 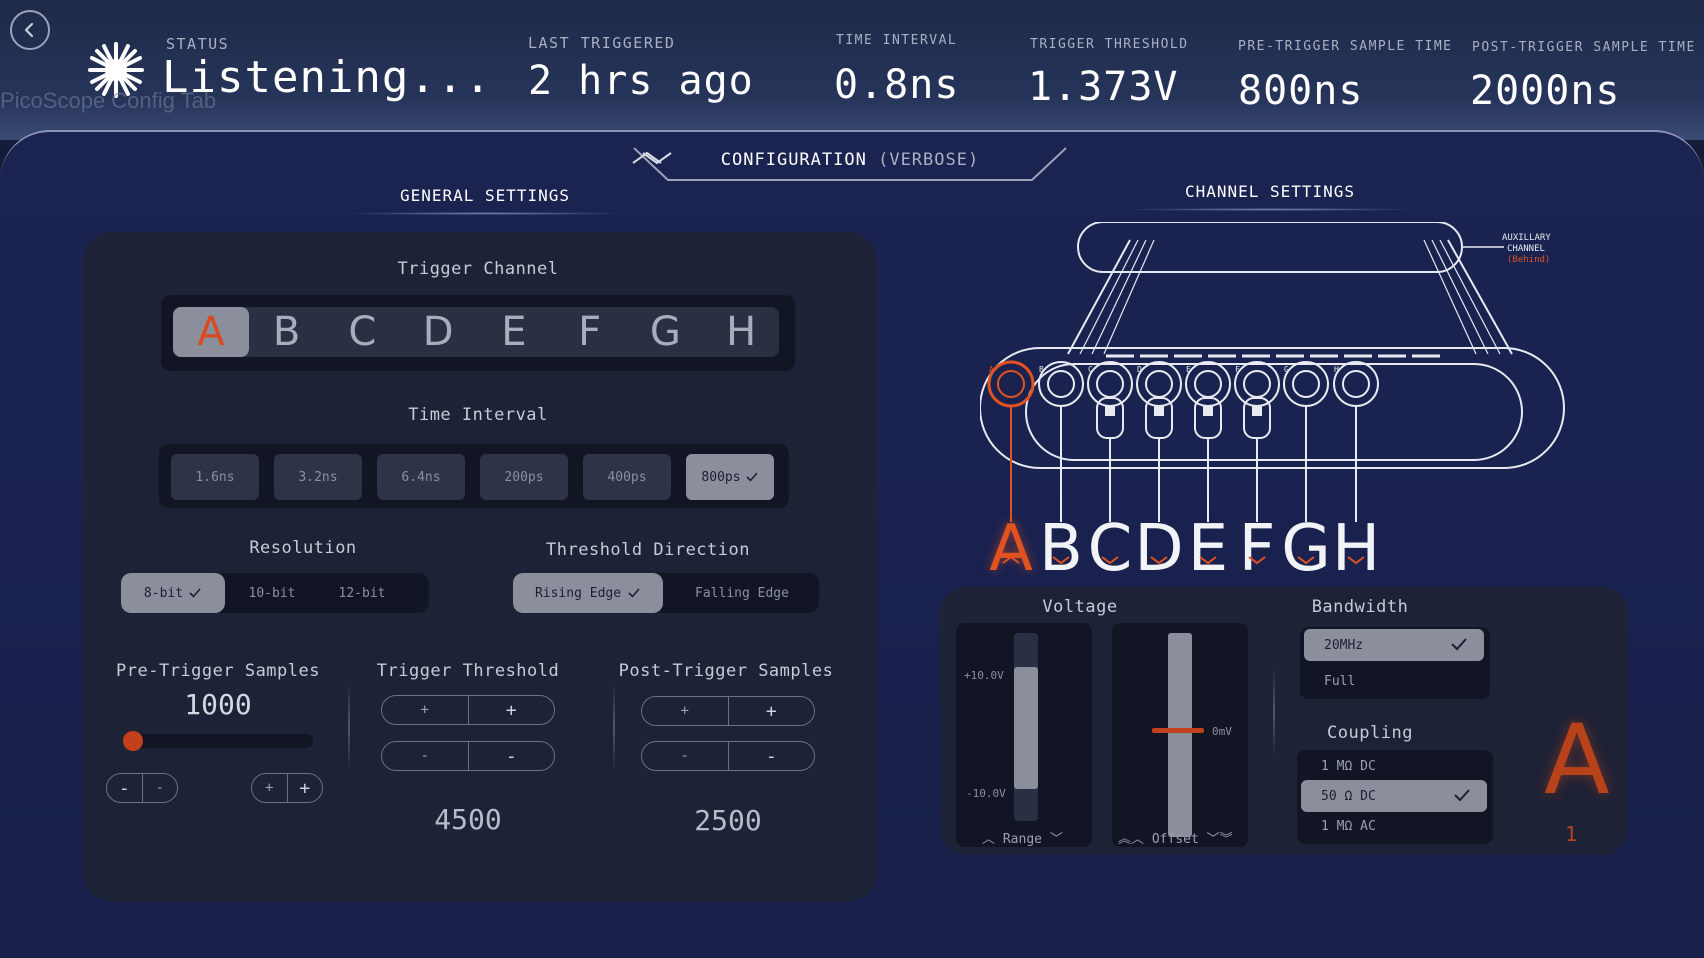 I want to click on trigger-threshold-value: 1.373V, so click(x=1103, y=87).